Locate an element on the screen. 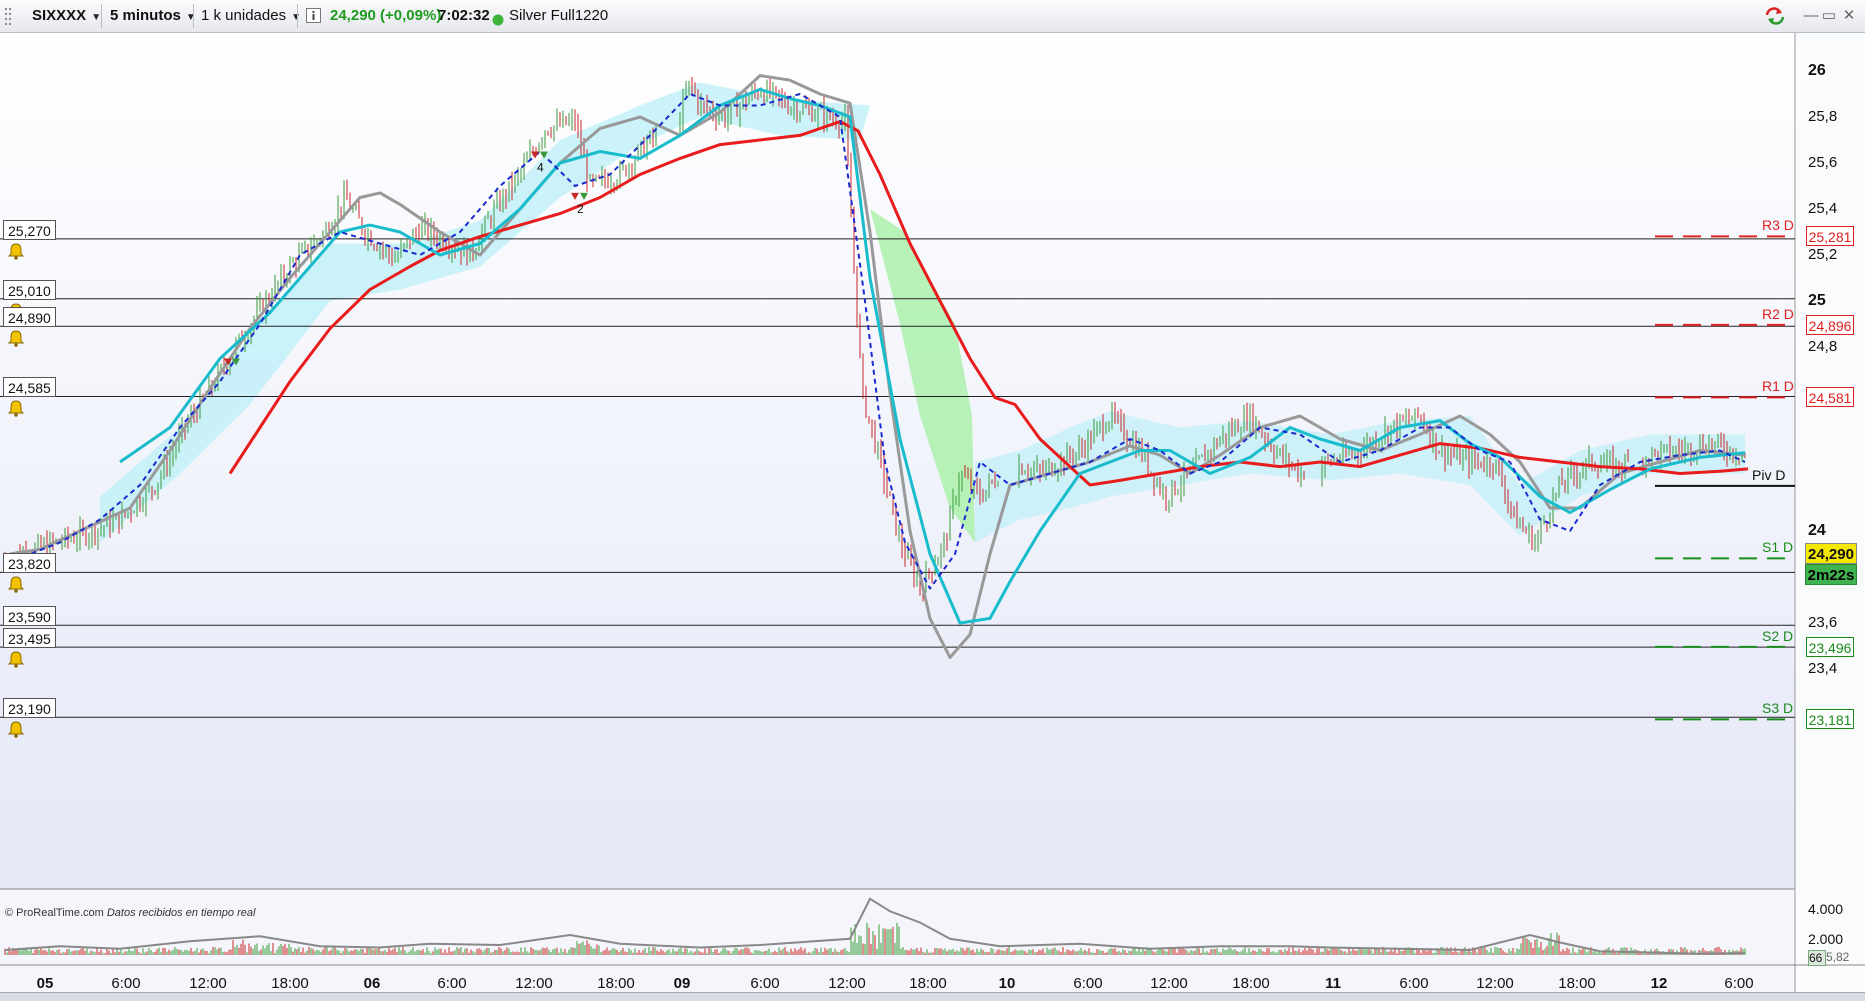 Image resolution: width=1865 pixels, height=1001 pixels. level-label: 24,890 is located at coordinates (29, 317).